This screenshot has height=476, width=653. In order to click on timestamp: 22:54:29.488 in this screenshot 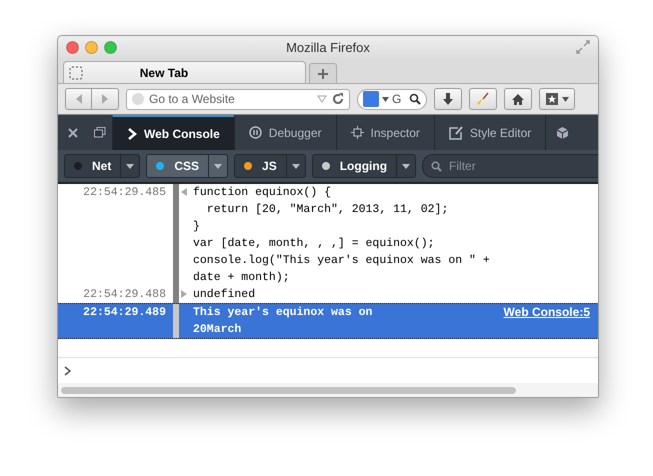, I will do `click(124, 295)`.